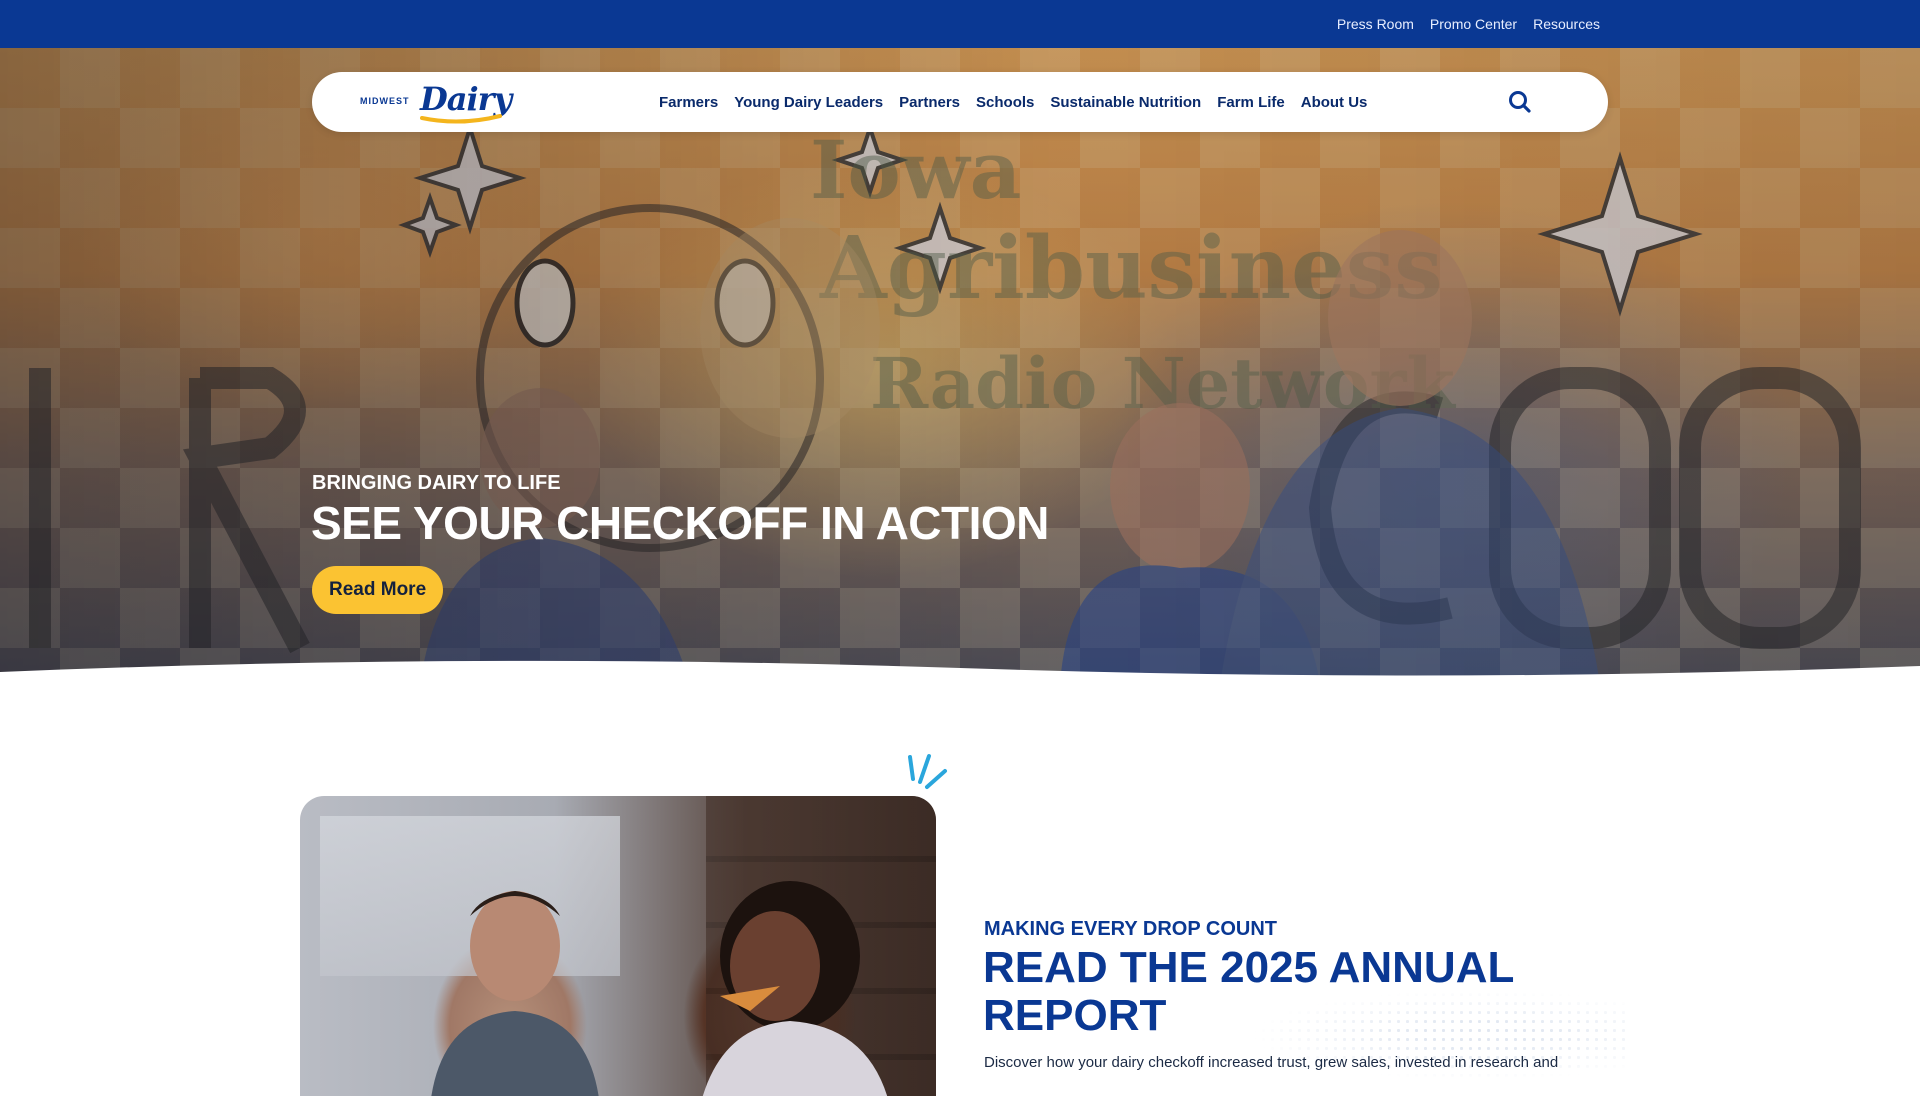  What do you see at coordinates (808, 102) in the screenshot?
I see `nav-item-young-dairy-leaders: Young Dairy Leaders` at bounding box center [808, 102].